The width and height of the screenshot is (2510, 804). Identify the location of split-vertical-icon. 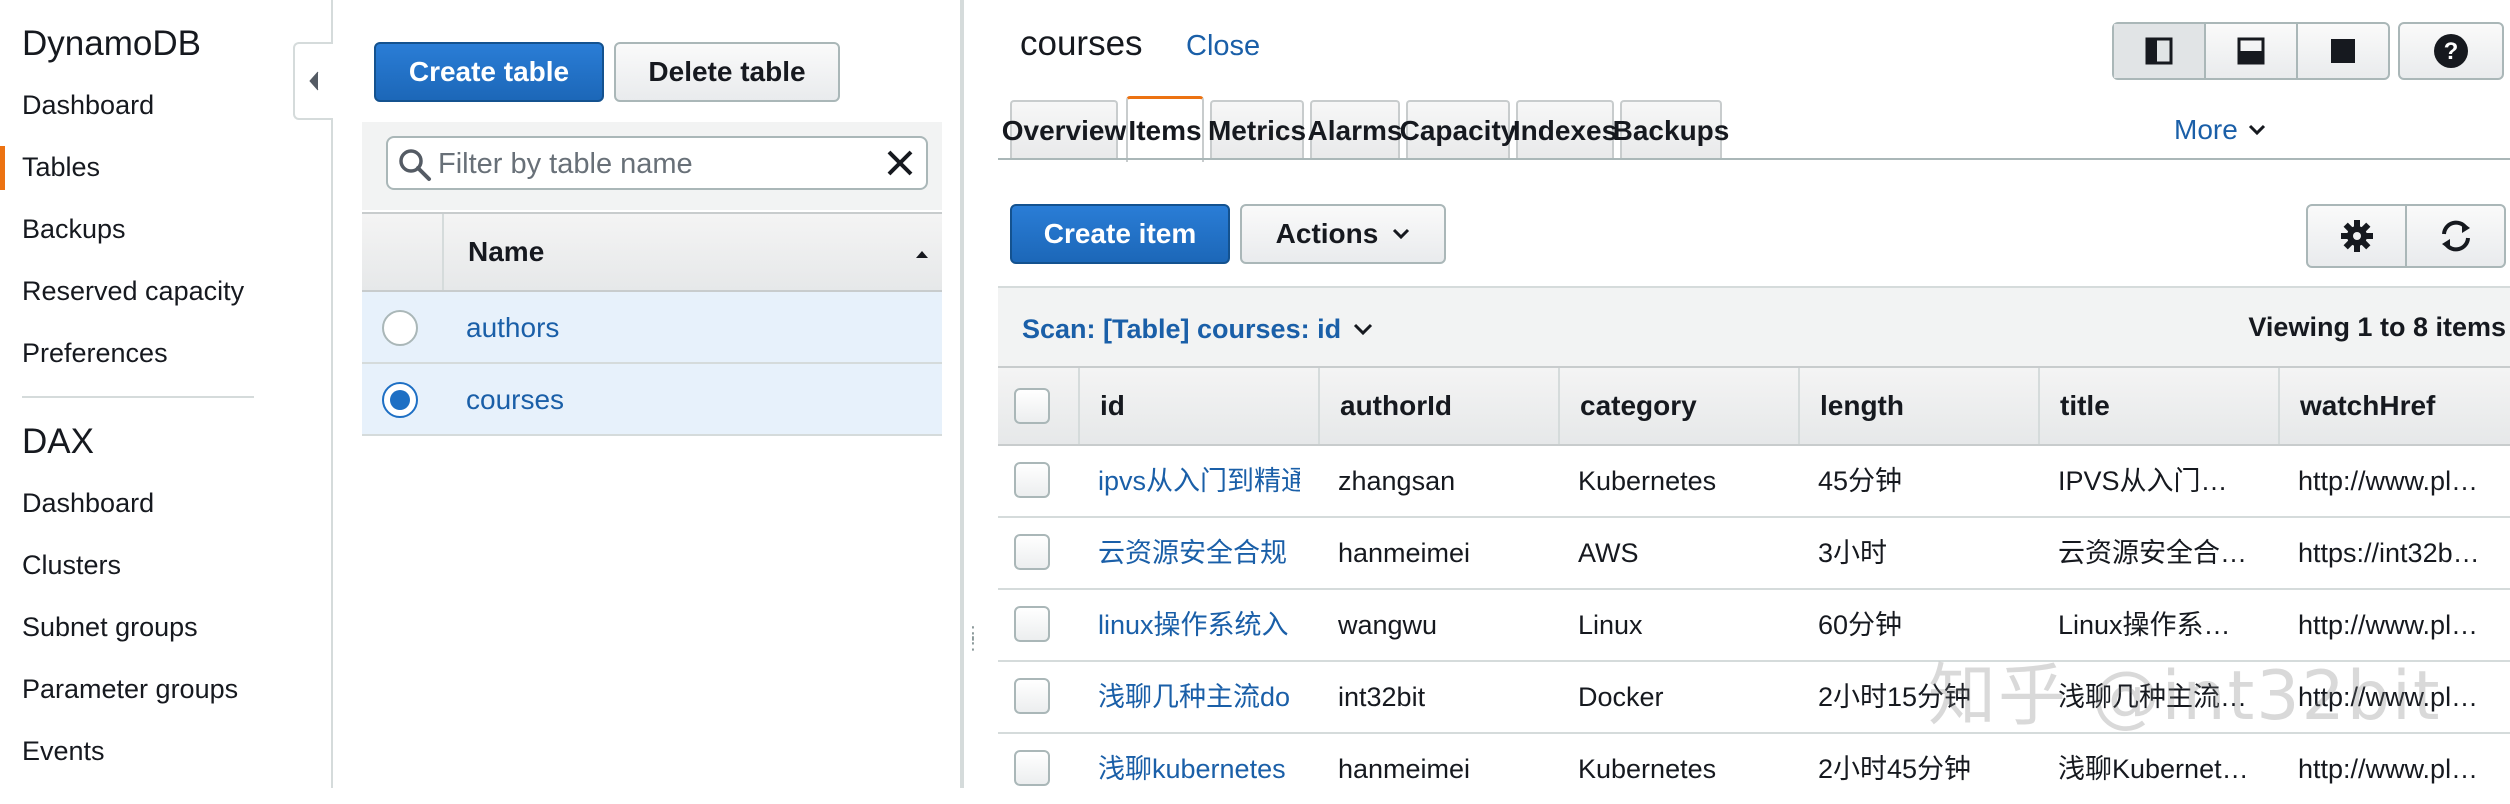
(2159, 51).